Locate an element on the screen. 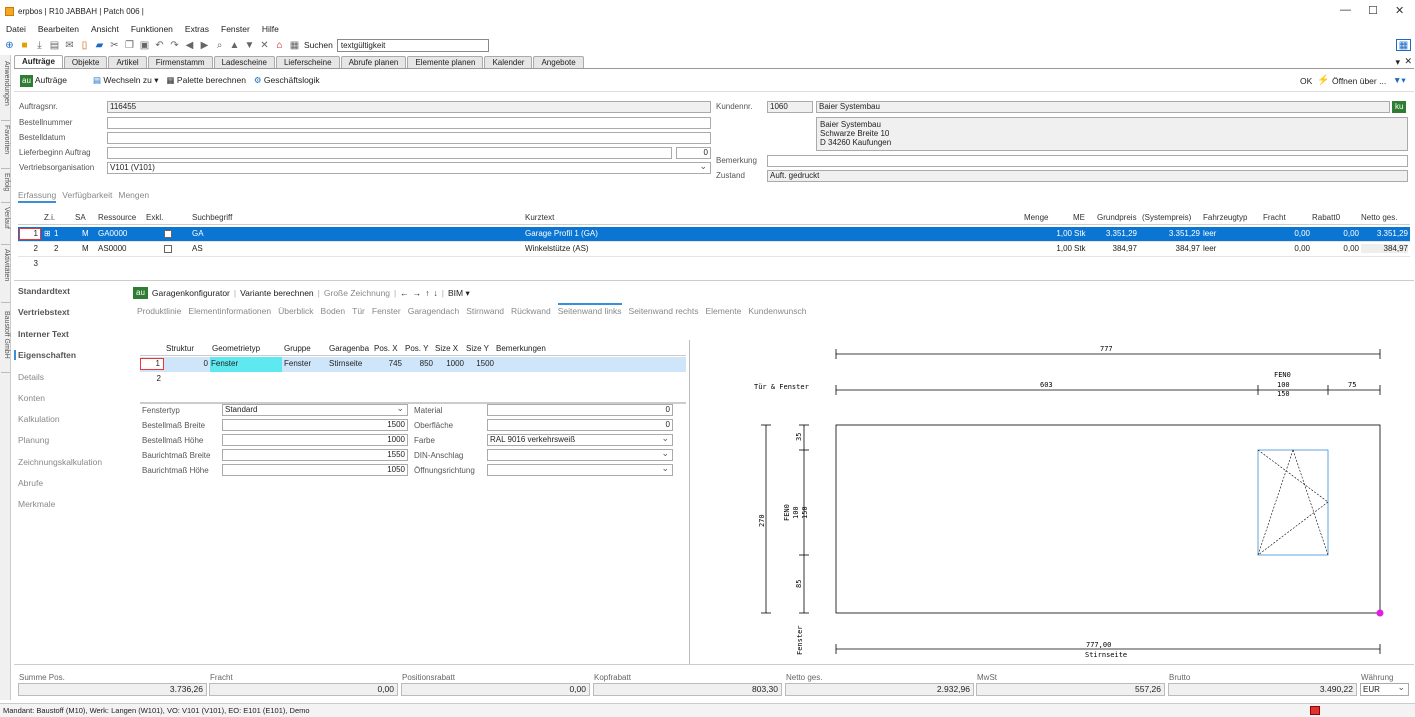 The width and height of the screenshot is (1415, 717). filter-icon: ▼▾ is located at coordinates (1399, 80).